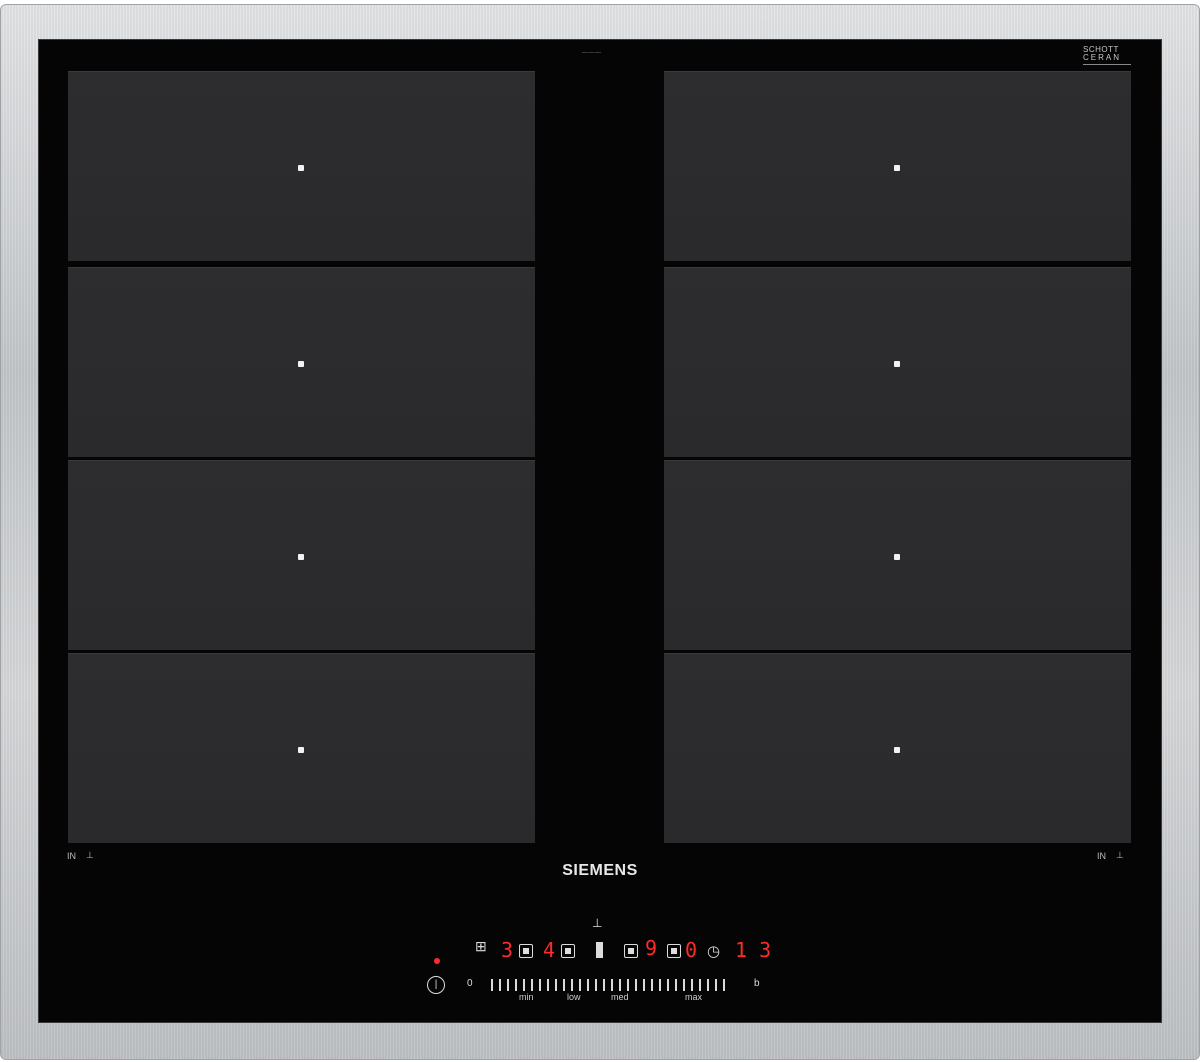 This screenshot has height=1062, width=1200. Describe the element at coordinates (549, 950) in the screenshot. I see `display-zone-2: 4` at that location.